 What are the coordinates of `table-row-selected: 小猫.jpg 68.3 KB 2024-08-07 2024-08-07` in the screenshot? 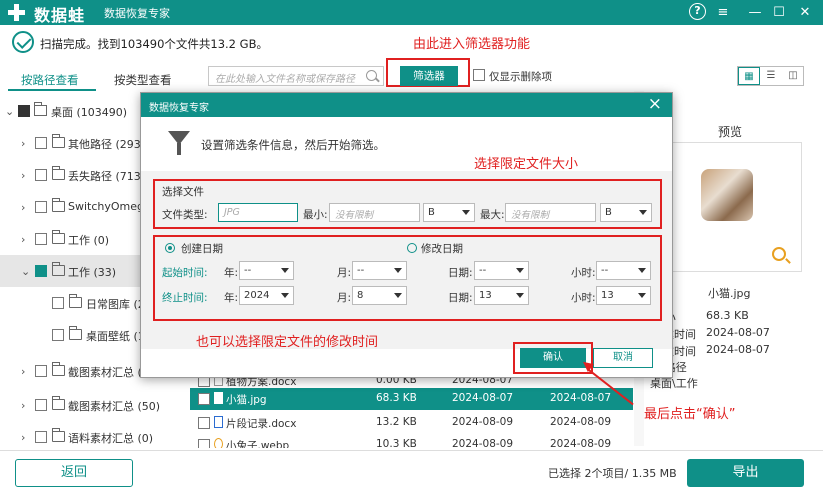 It's located at (411, 399).